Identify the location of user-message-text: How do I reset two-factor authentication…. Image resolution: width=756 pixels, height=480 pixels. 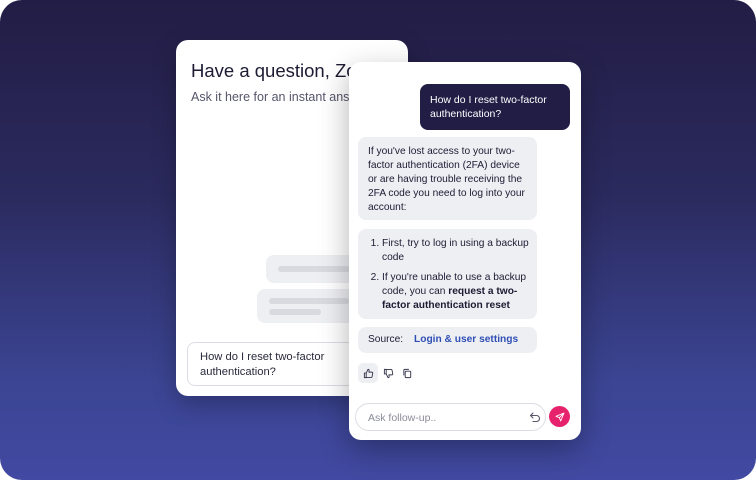
(488, 107).